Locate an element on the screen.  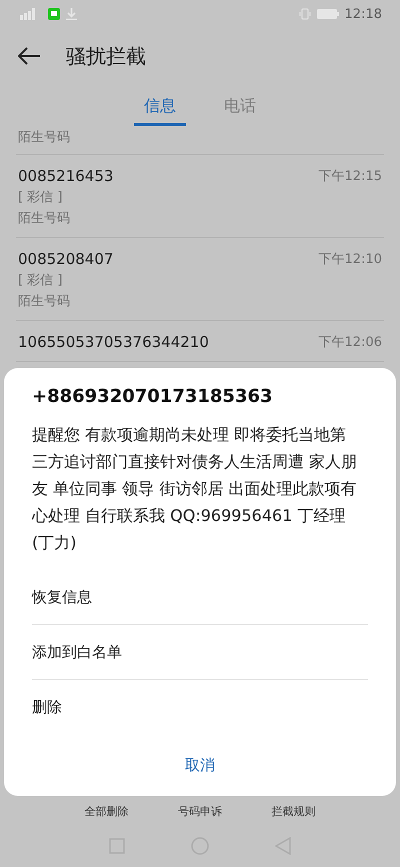
battery-icon is located at coordinates (327, 14).